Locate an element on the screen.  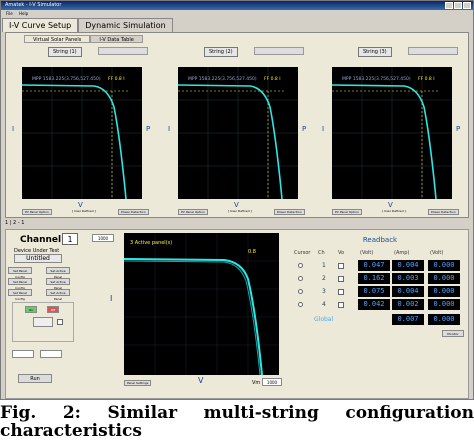
readback-row: 1 0.047 0.004 0.000 is located at coordinates (380, 266).